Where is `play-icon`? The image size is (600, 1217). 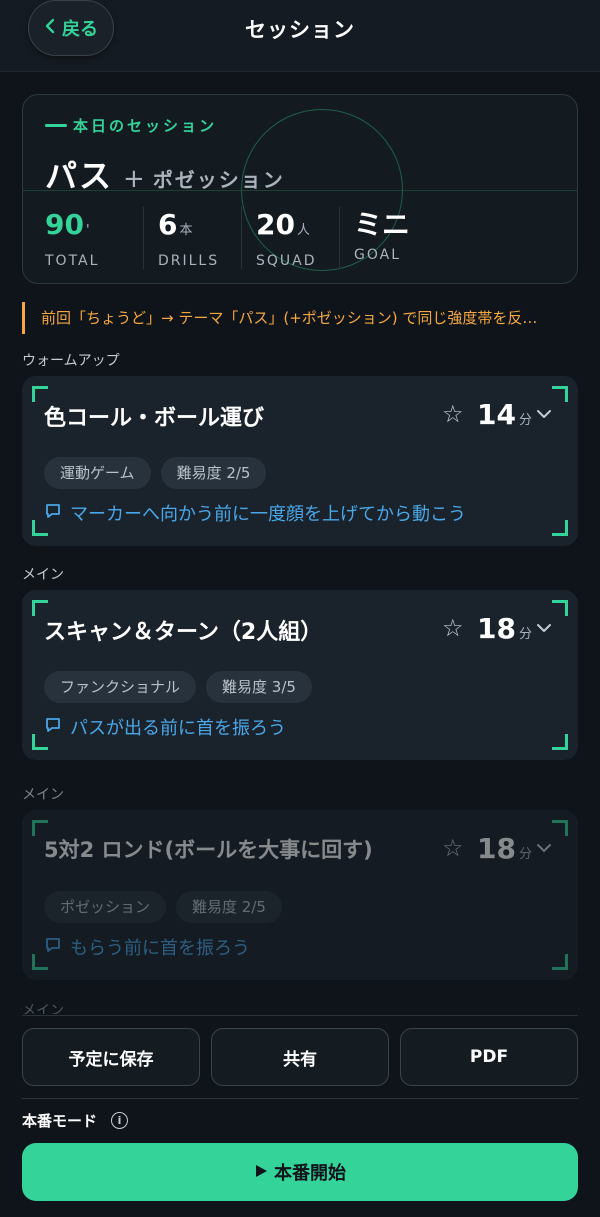
play-icon is located at coordinates (261, 1172).